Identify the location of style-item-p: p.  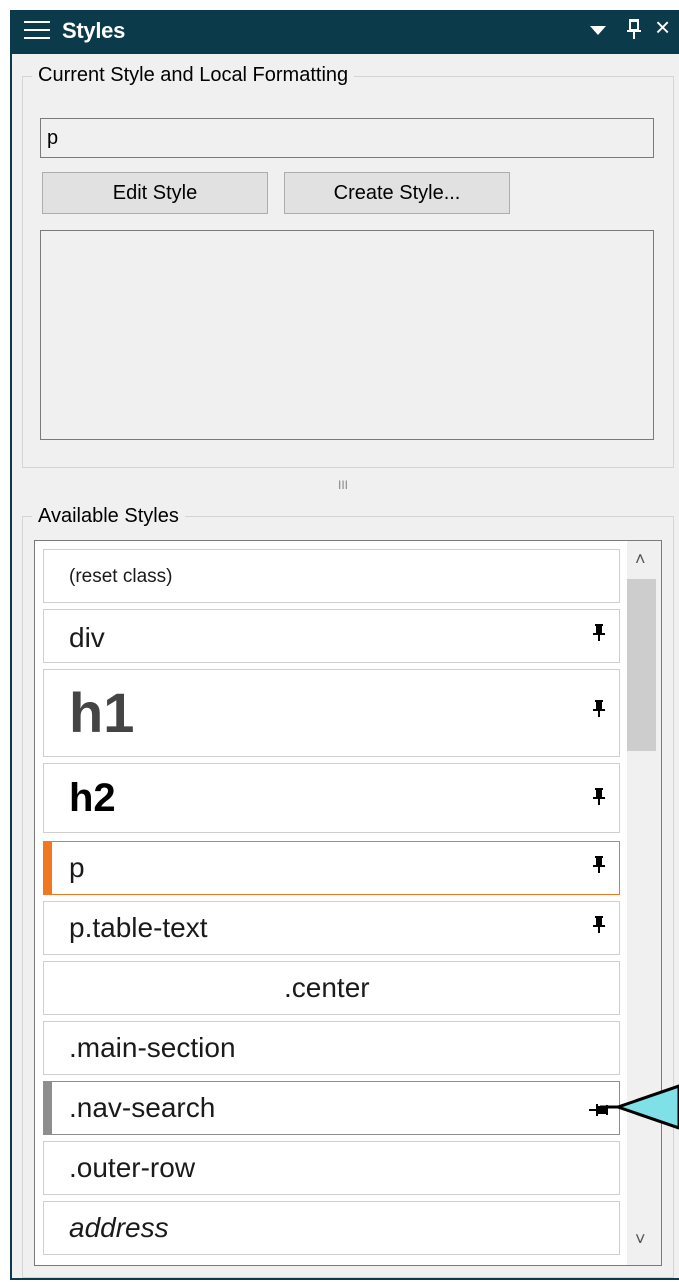
(331, 868).